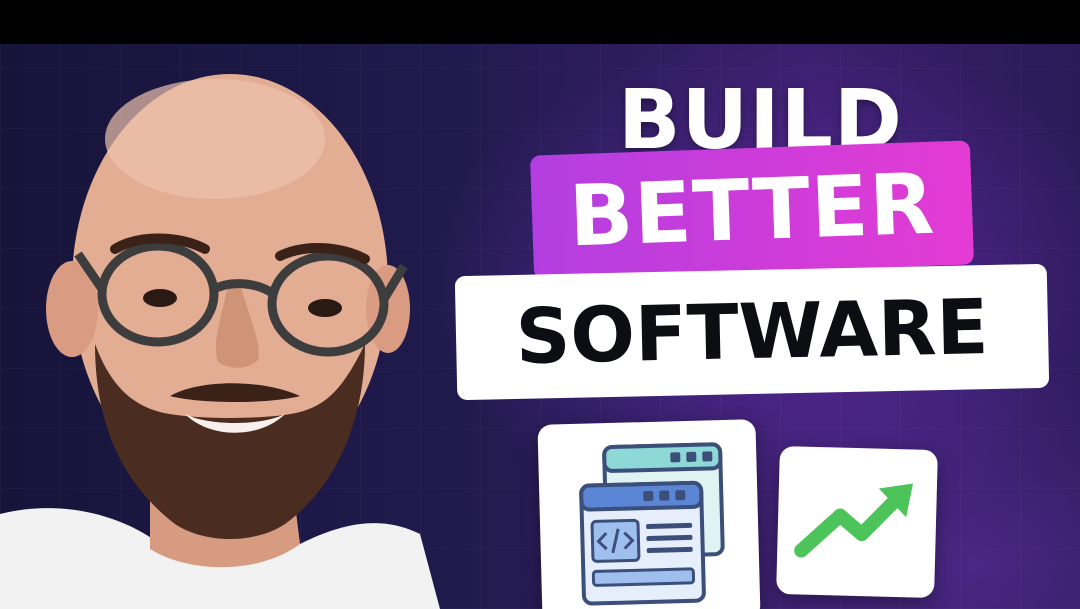  I want to click on software-label-box: SOFTWARE, so click(752, 332).